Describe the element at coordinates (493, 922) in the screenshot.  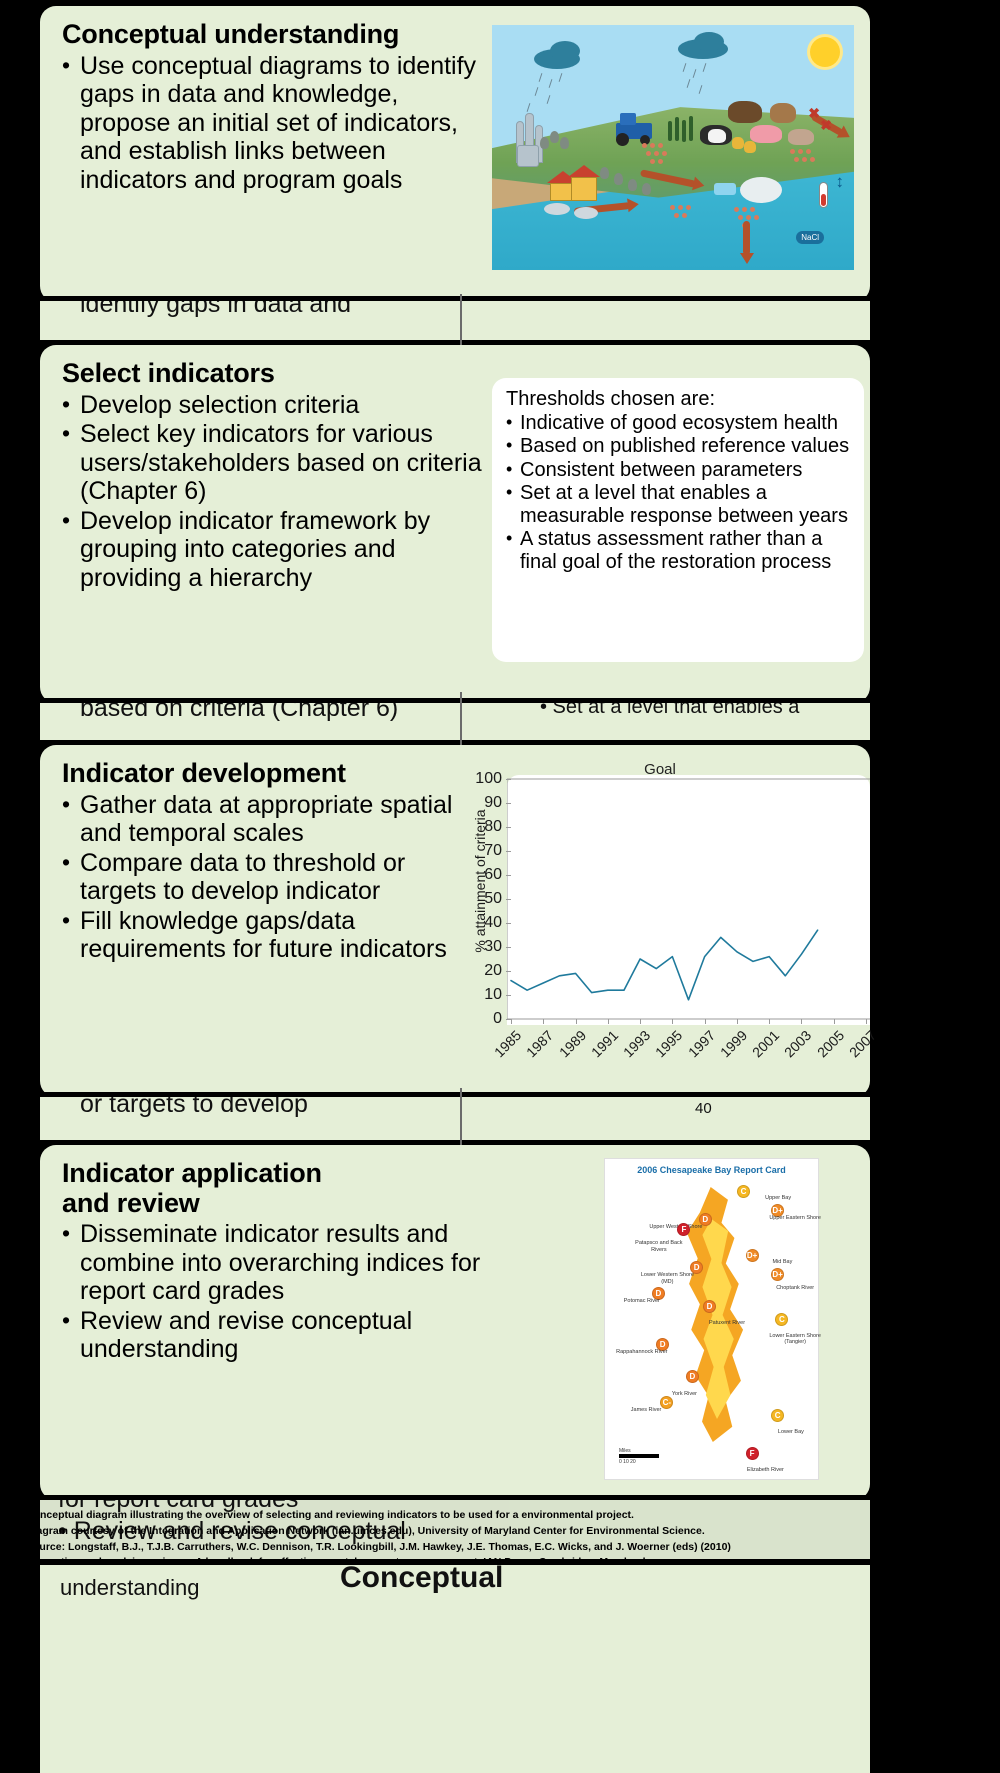
I see `chart-y-tick-label: 40` at that location.